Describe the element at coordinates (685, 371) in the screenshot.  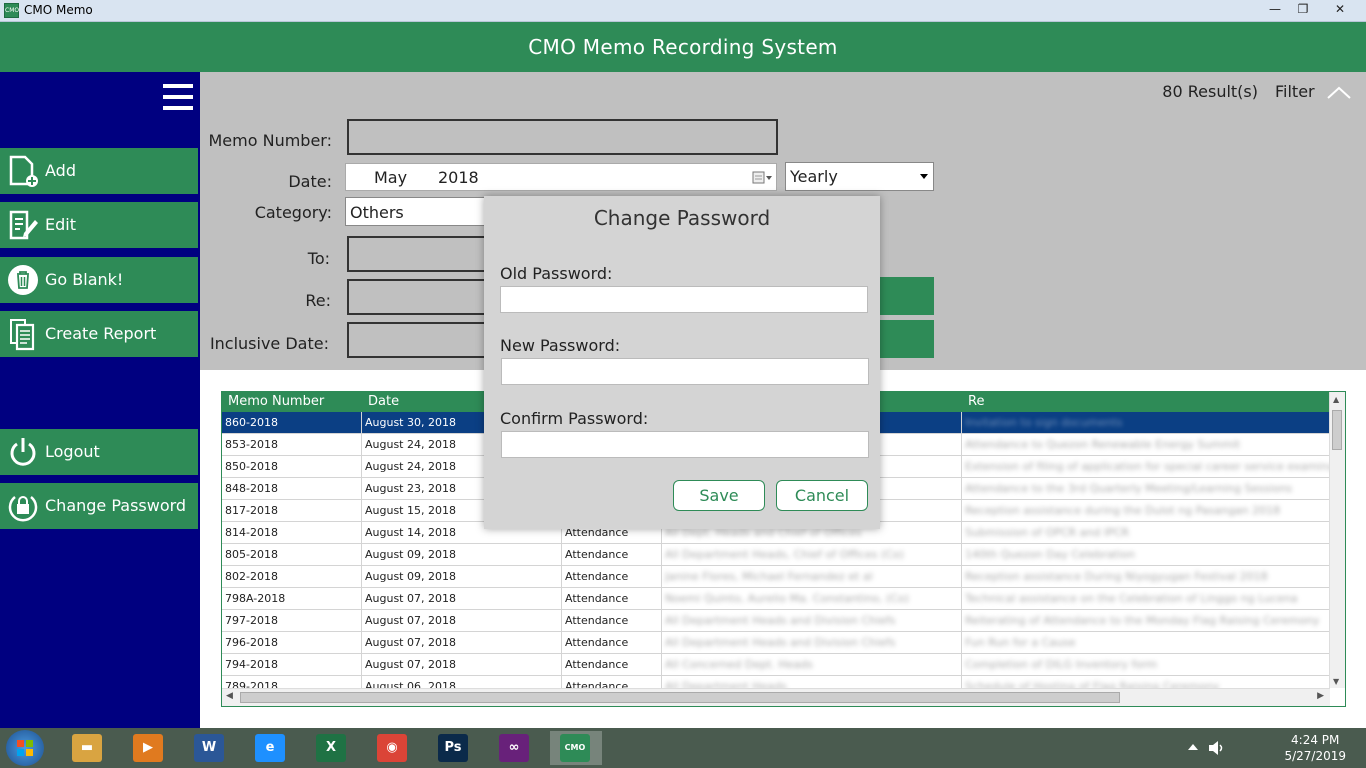
I see `new-password-input` at that location.